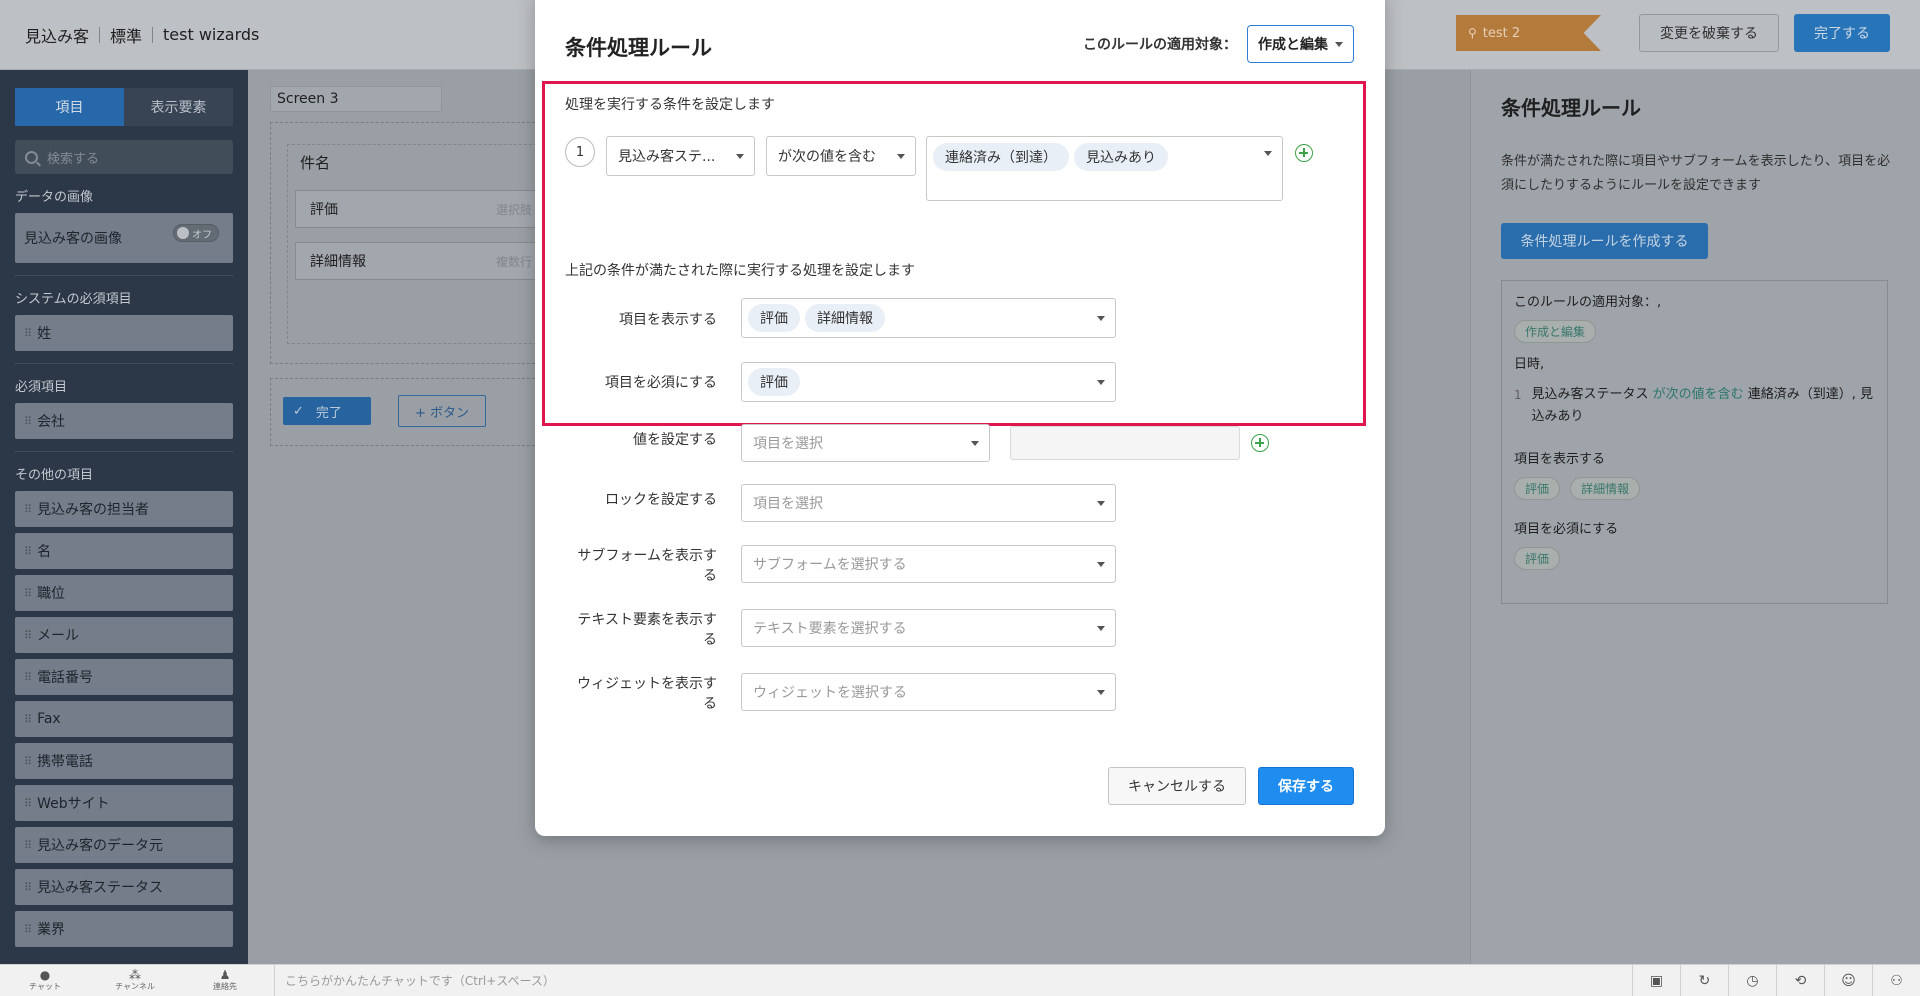  What do you see at coordinates (1293, 45) in the screenshot?
I see `rule-target-value: 作成と編集` at bounding box center [1293, 45].